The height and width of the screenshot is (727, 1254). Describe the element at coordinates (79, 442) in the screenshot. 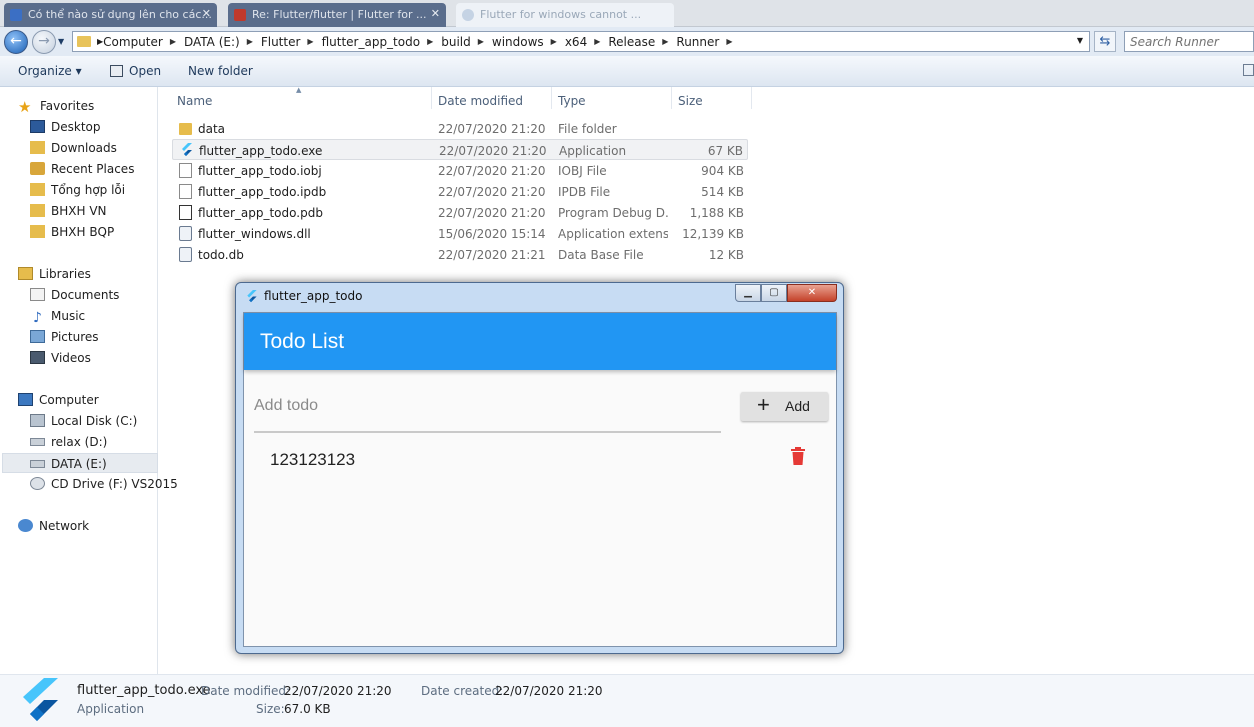

I see `nav-label: relax (D:)` at that location.